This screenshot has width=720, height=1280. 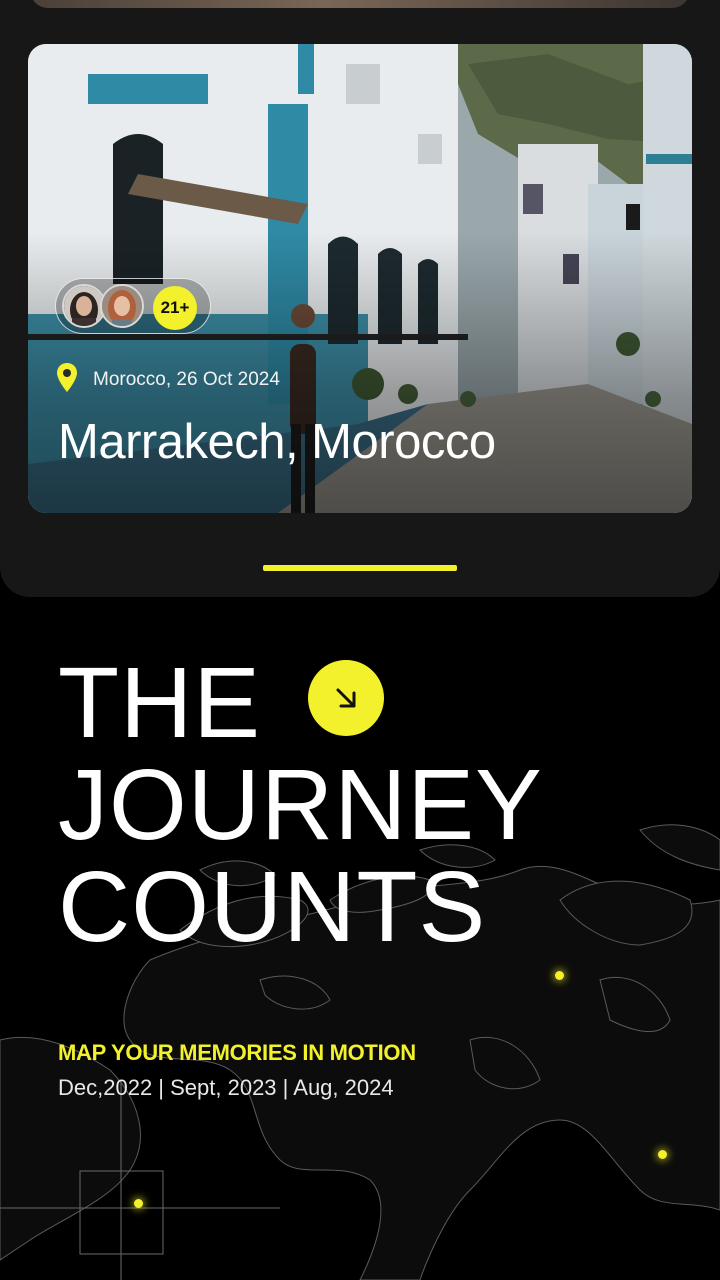 I want to click on attendees-group: 21+, so click(x=133, y=306).